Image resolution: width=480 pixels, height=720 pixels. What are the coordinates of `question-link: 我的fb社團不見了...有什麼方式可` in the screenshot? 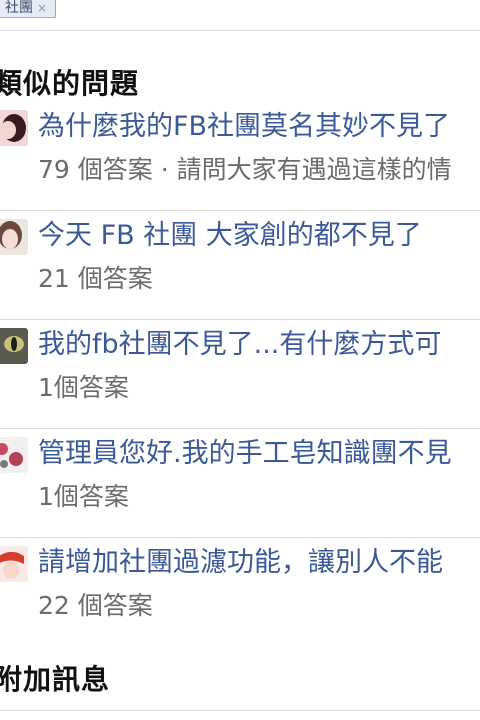 It's located at (239, 345).